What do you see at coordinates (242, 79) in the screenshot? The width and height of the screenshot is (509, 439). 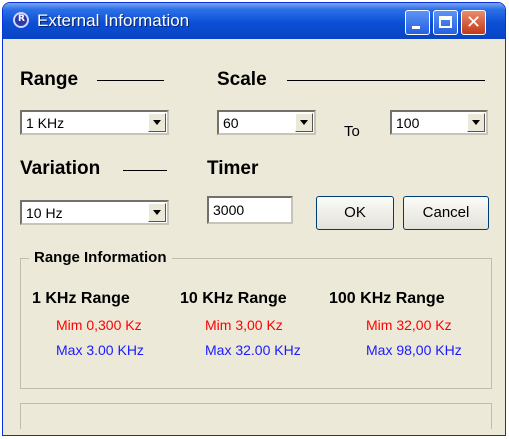 I see `scale-label: Scale` at bounding box center [242, 79].